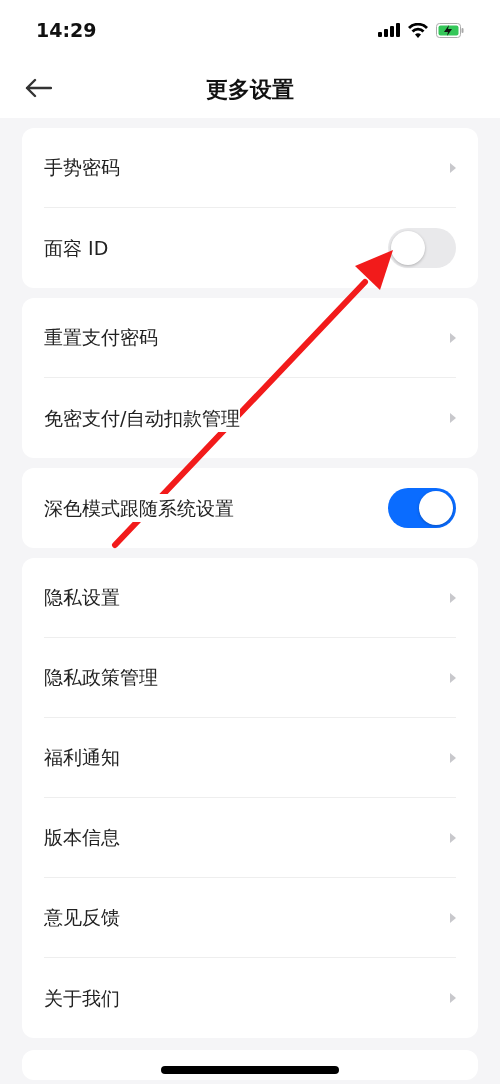  Describe the element at coordinates (38, 88) in the screenshot. I see `back-arrow-icon` at that location.